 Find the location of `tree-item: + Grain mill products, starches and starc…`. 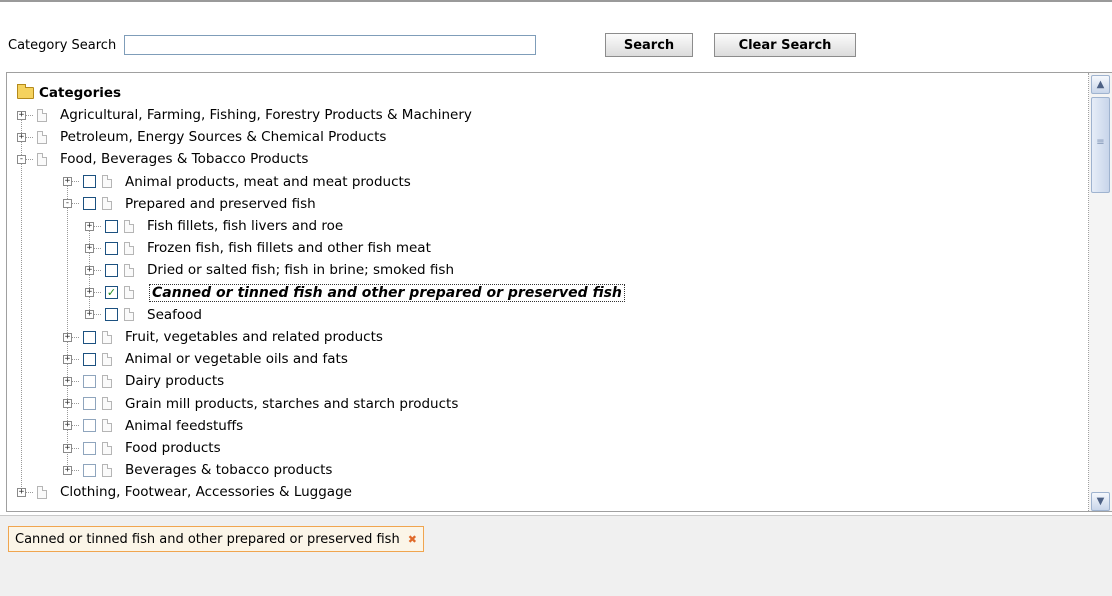

tree-item: + Grain mill products, starches and starc… is located at coordinates (260, 404).